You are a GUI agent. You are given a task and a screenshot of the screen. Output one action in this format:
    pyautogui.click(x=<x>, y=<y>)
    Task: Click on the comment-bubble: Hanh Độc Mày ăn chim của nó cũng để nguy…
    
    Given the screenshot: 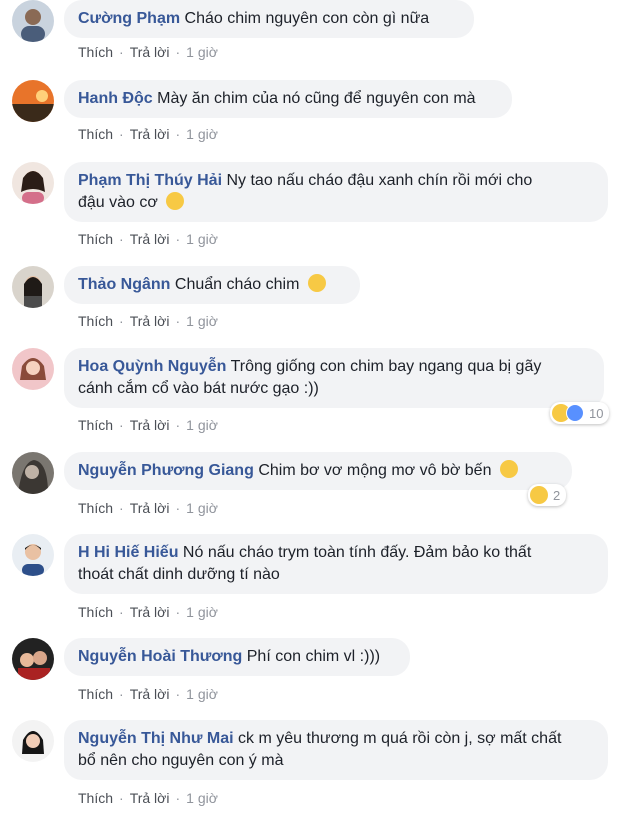 What is the action you would take?
    pyautogui.click(x=288, y=99)
    